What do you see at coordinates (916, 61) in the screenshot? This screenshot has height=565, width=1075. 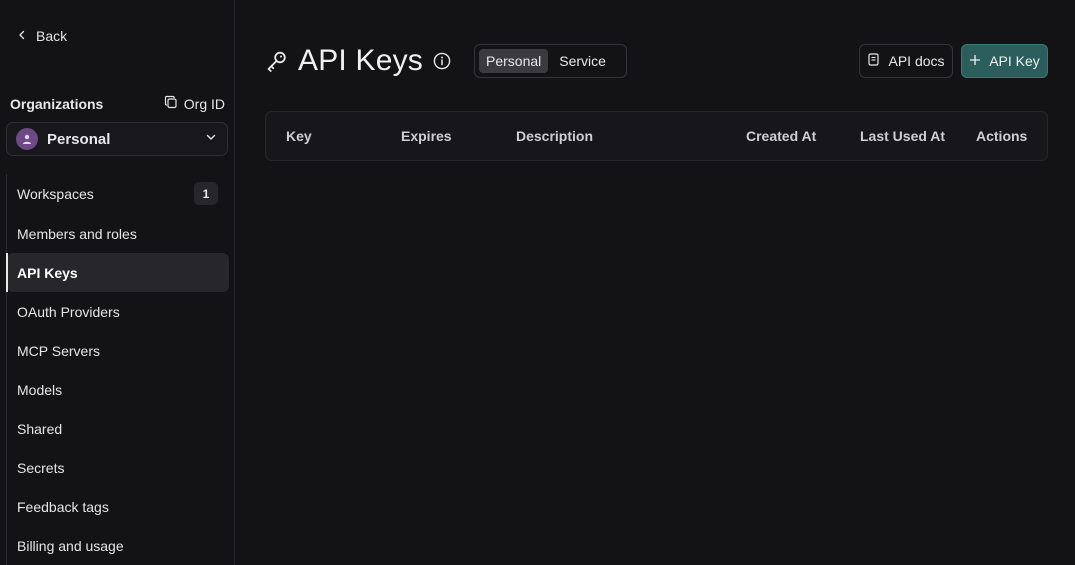 I see `api-docs-label: API docs` at bounding box center [916, 61].